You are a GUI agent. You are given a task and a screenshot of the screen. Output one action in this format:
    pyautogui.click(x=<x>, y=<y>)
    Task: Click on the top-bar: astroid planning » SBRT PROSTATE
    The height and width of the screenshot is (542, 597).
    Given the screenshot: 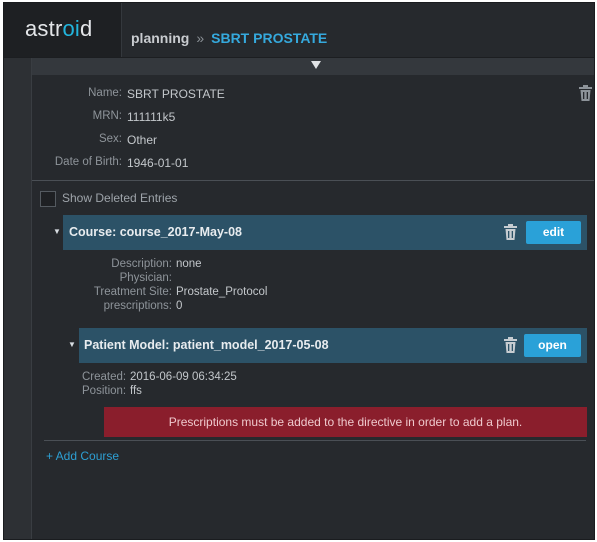 What is the action you would take?
    pyautogui.click(x=299, y=30)
    